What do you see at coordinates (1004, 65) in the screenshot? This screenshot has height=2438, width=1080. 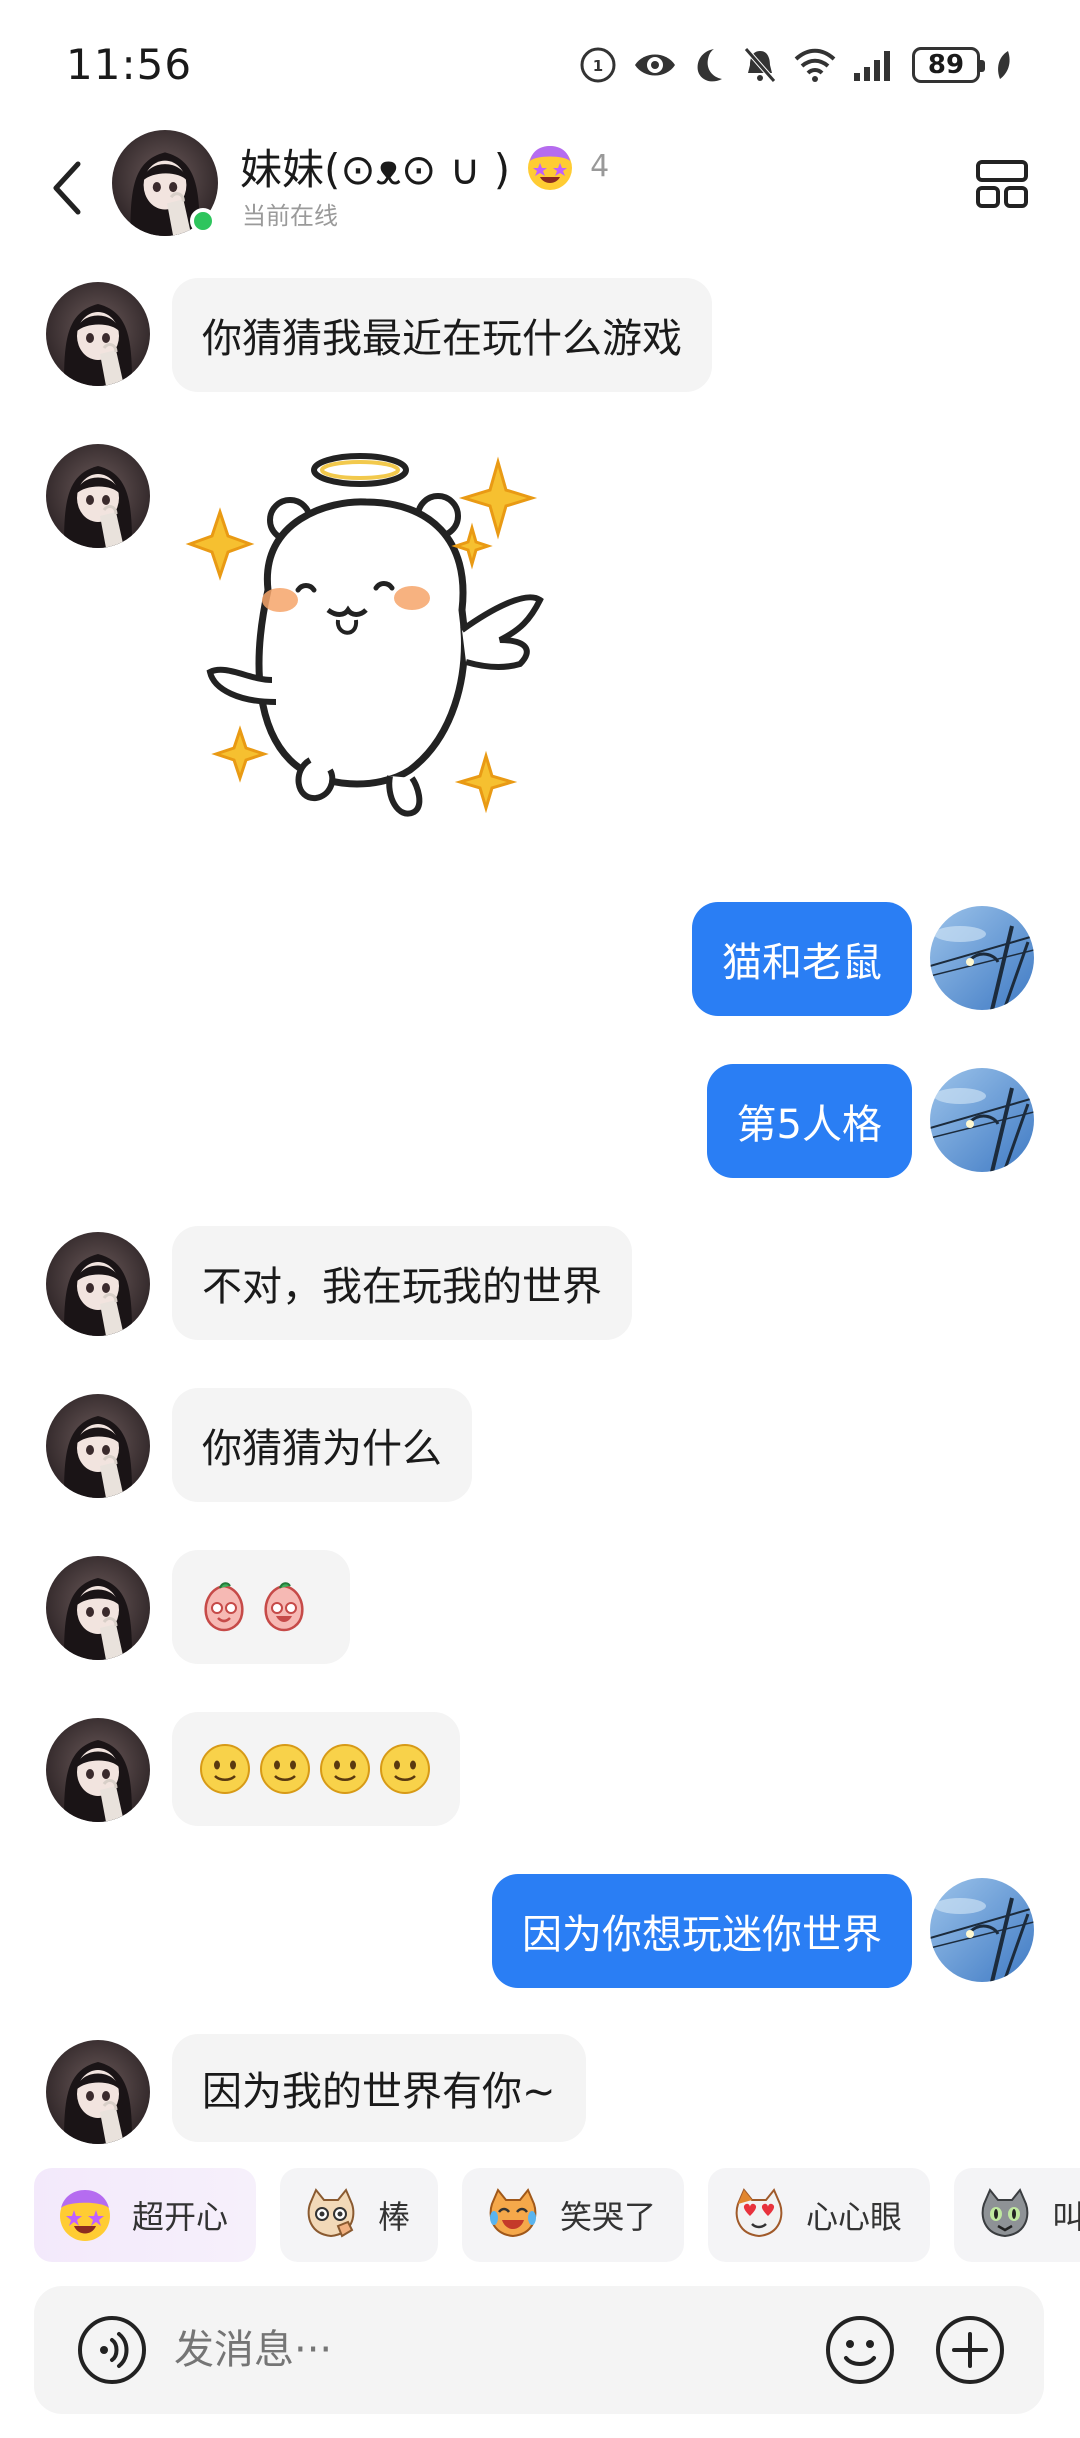 I see `leaf-icon` at bounding box center [1004, 65].